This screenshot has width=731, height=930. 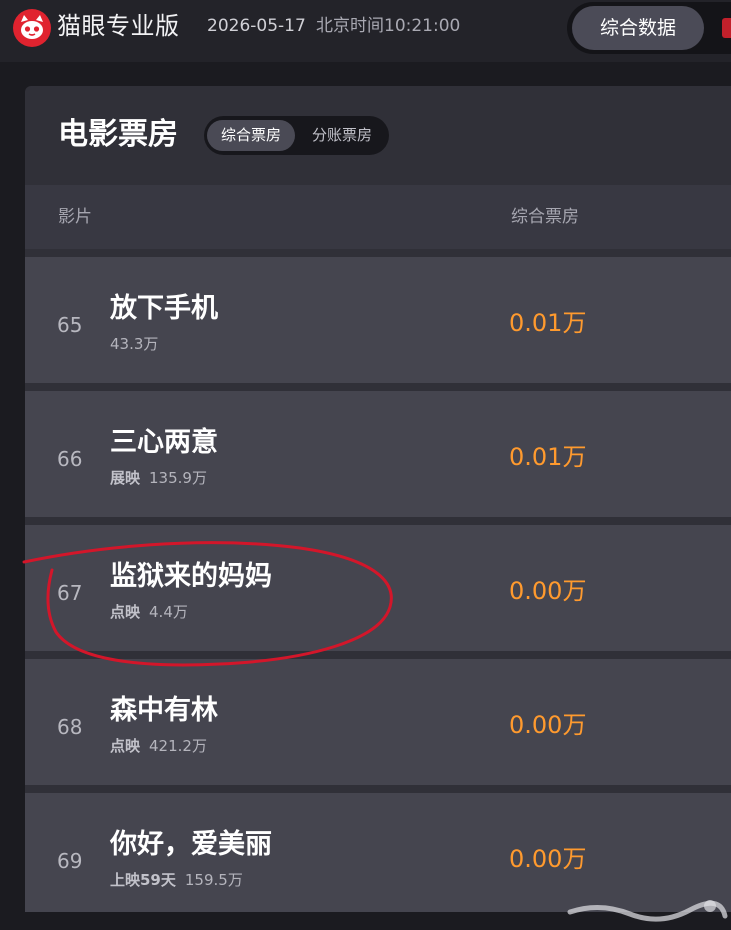 What do you see at coordinates (191, 845) in the screenshot?
I see `movie-title: 你好，爱美丽` at bounding box center [191, 845].